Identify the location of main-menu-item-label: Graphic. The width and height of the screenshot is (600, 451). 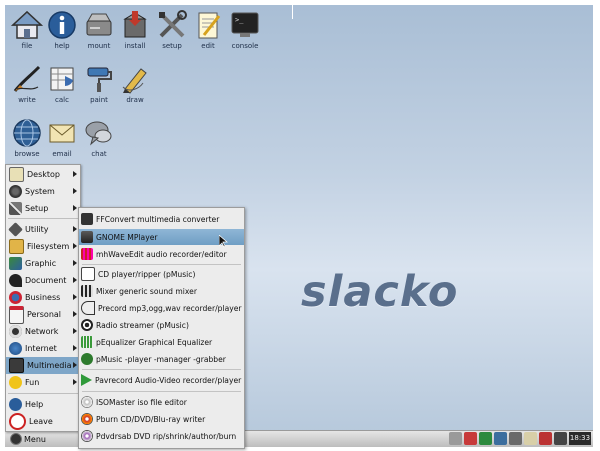
(41, 263).